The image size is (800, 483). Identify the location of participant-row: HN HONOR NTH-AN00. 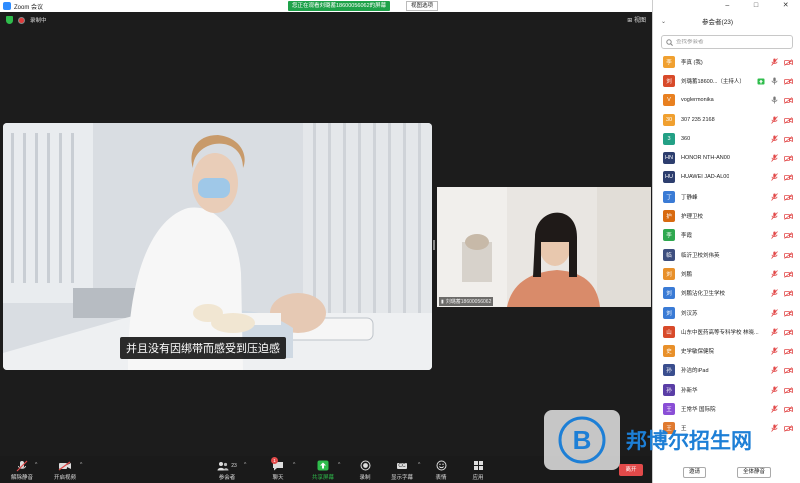
(726, 157).